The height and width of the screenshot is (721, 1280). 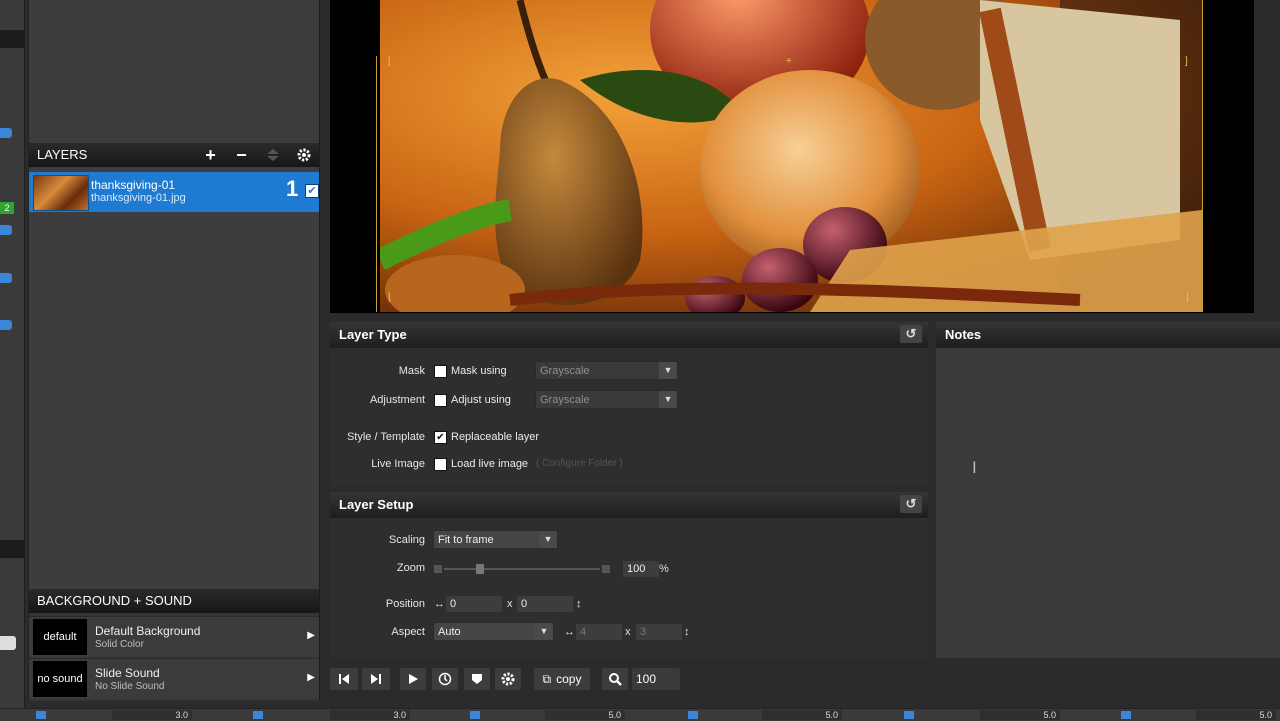 I want to click on side-strip: 2, so click(x=12, y=354).